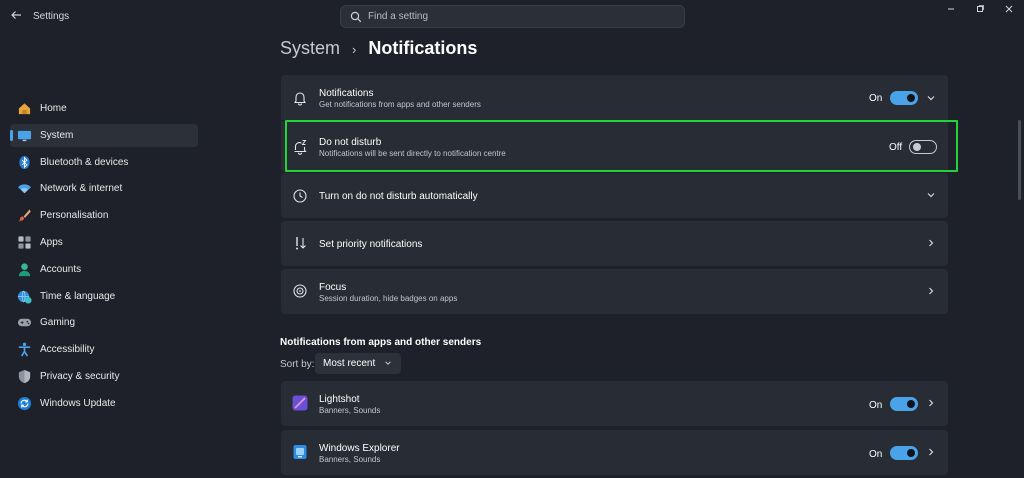 Image resolution: width=1024 pixels, height=478 pixels. Describe the element at coordinates (300, 452) in the screenshot. I see `explorer-icon` at that location.